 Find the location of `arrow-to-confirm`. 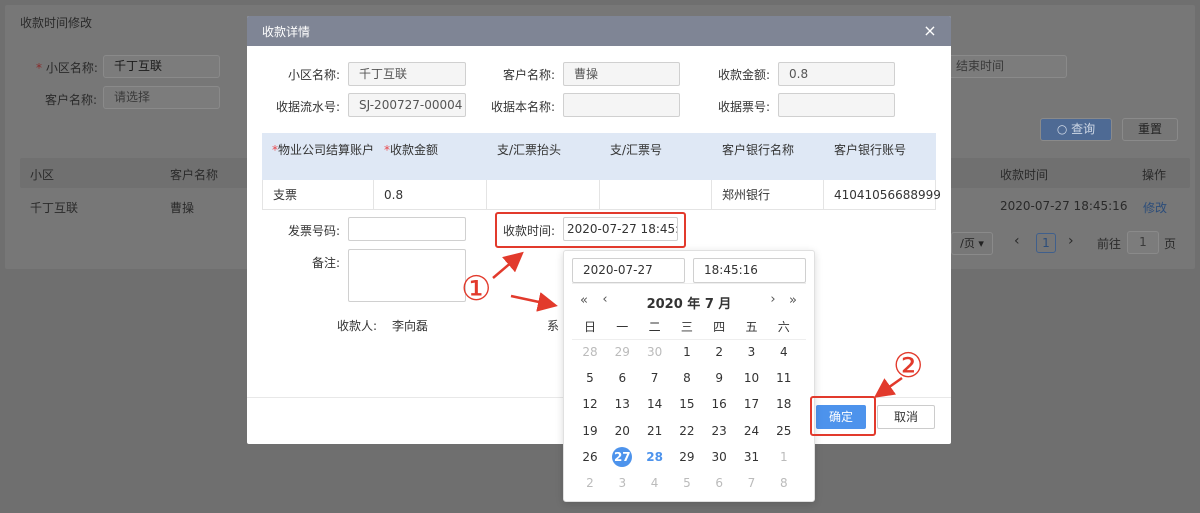

arrow-to-confirm is located at coordinates (888, 387).